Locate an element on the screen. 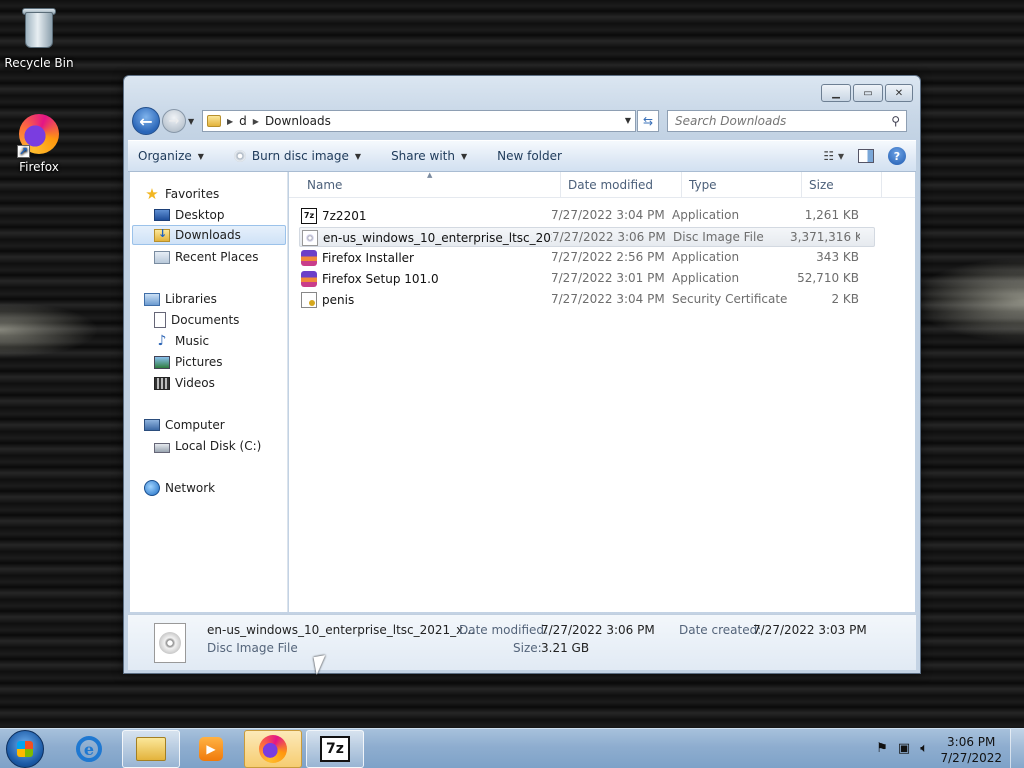 The height and width of the screenshot is (768, 1024). taskbar-firefox is located at coordinates (273, 749).